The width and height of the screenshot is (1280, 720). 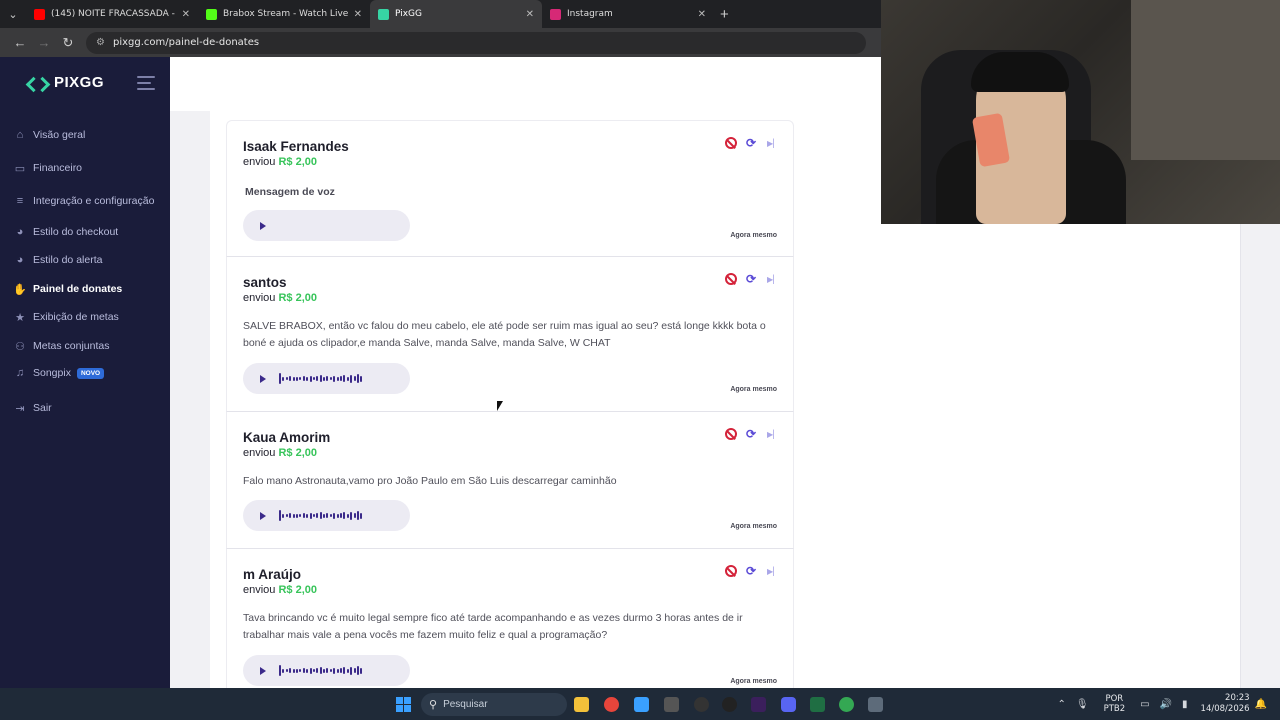 What do you see at coordinates (32, 408) in the screenshot?
I see `sidebar-item-sair: ⇥ Sair` at bounding box center [32, 408].